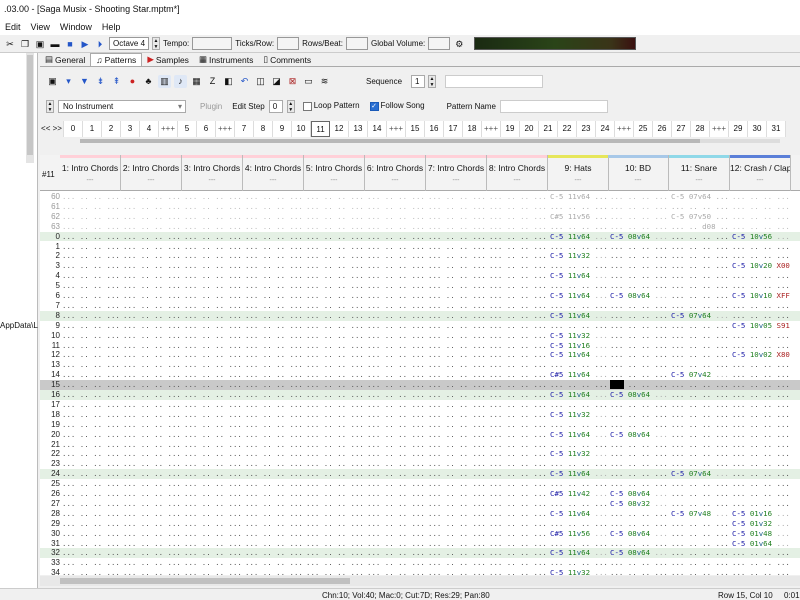  What do you see at coordinates (212, 43) in the screenshot?
I see `tempo-input` at bounding box center [212, 43].